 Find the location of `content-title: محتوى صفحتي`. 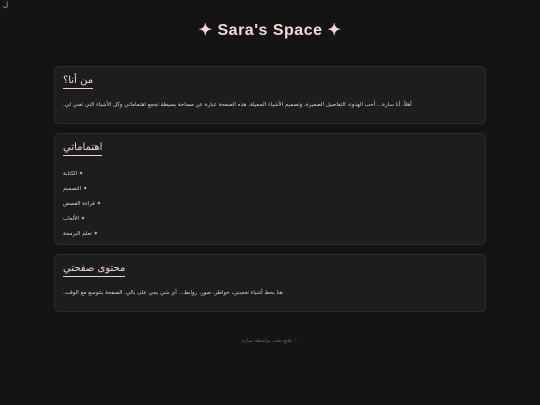

content-title: محتوى صفحتي is located at coordinates (94, 270).